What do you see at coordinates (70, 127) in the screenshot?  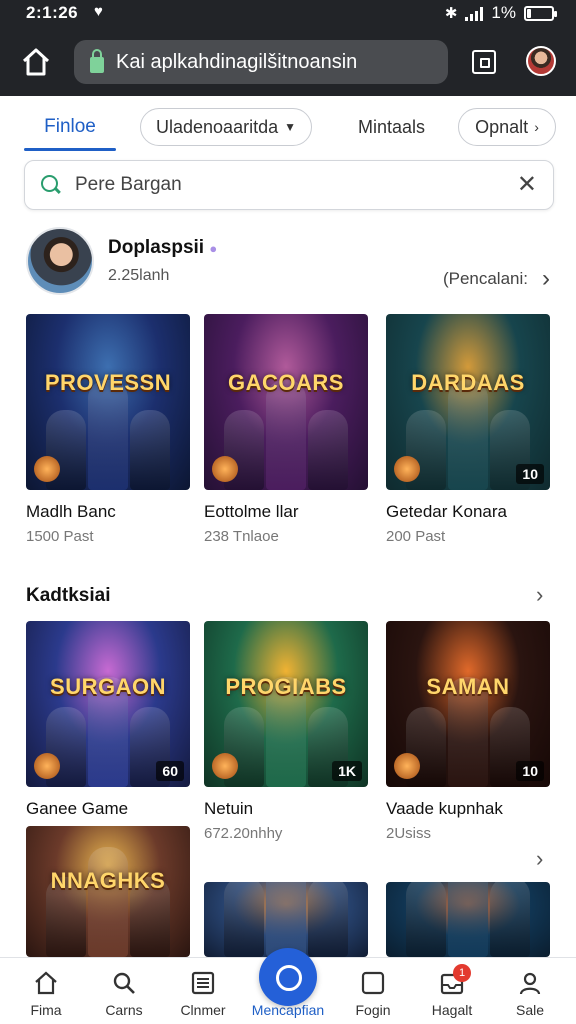 I see `tab-active: Finloe` at bounding box center [70, 127].